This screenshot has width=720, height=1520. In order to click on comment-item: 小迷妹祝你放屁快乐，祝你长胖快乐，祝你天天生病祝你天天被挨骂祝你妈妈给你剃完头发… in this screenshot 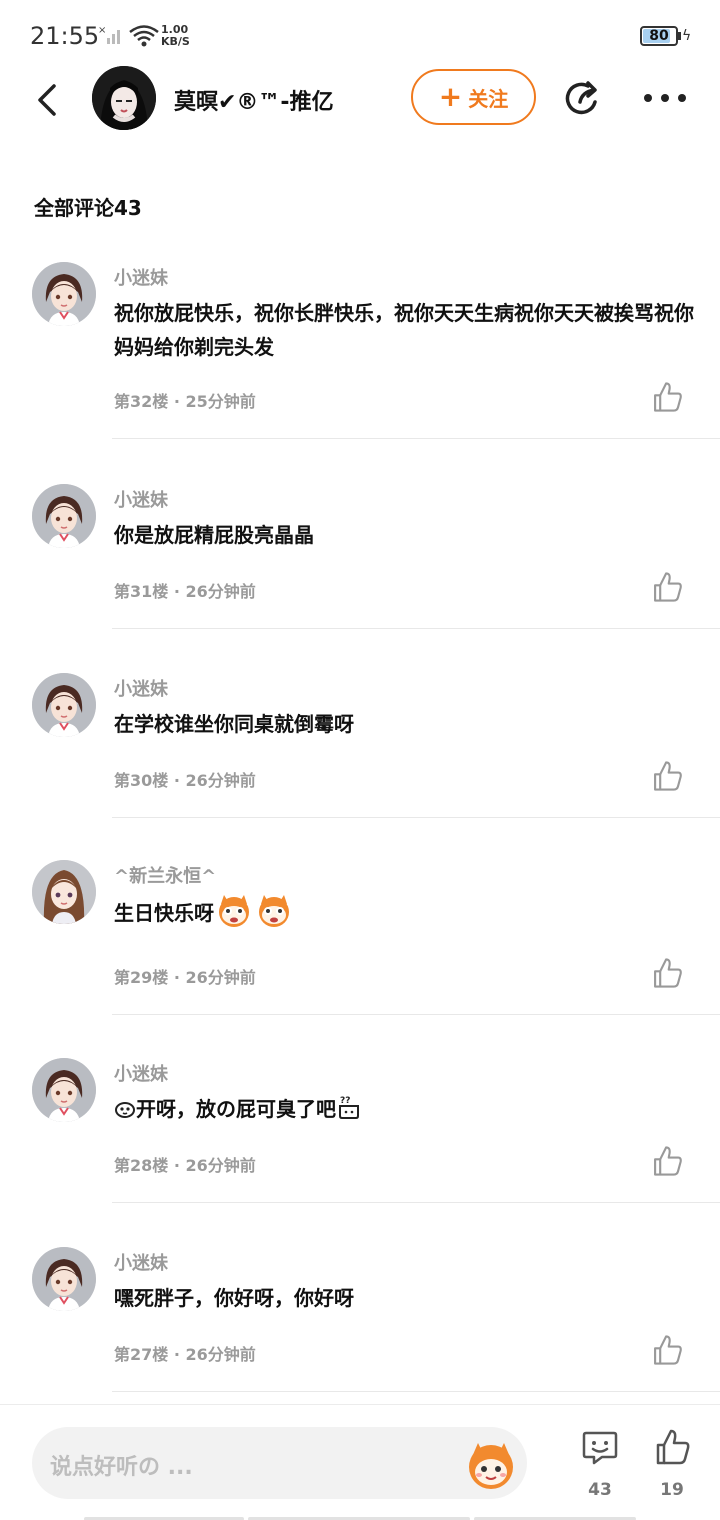, I will do `click(360, 351)`.